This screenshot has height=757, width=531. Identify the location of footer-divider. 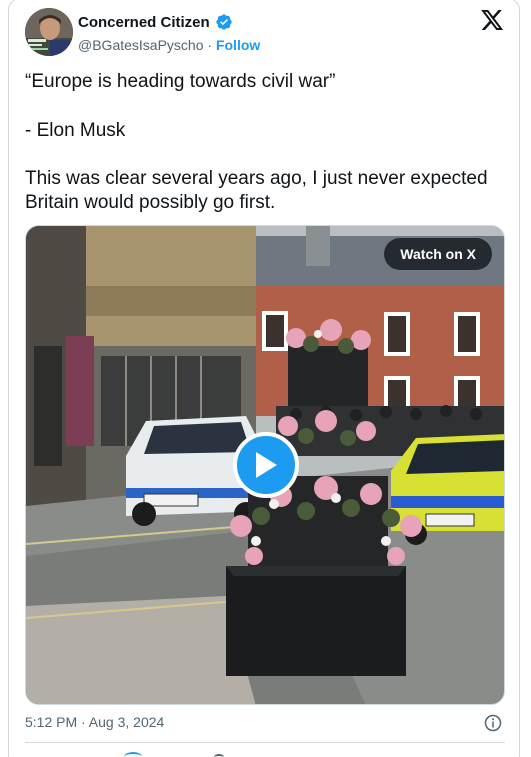
(265, 742).